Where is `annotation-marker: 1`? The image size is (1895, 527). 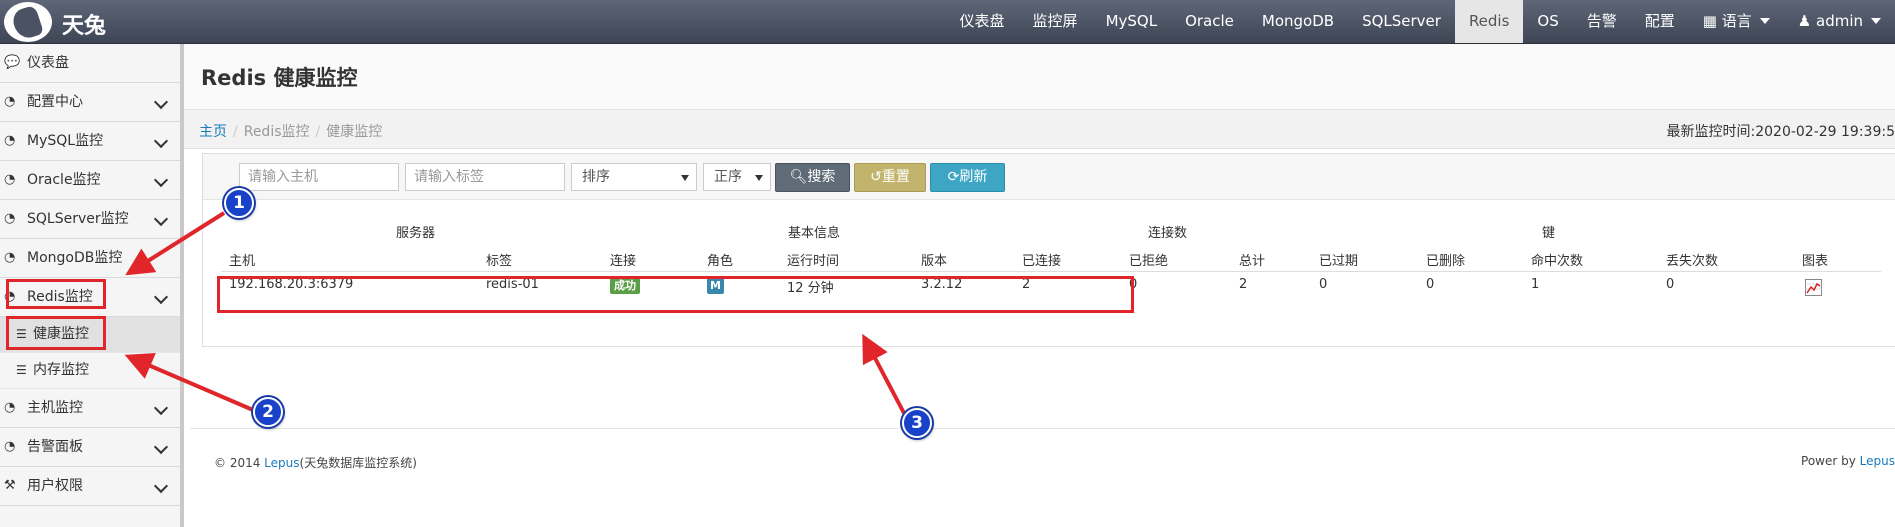 annotation-marker: 1 is located at coordinates (239, 203).